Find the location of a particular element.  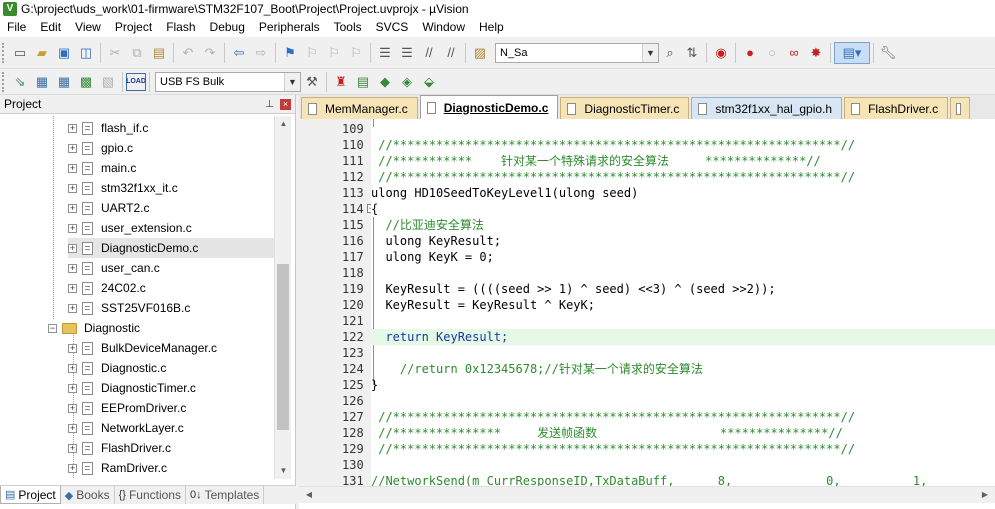

tree-folder-diagnostic: − Diagnostic is located at coordinates (94, 328).